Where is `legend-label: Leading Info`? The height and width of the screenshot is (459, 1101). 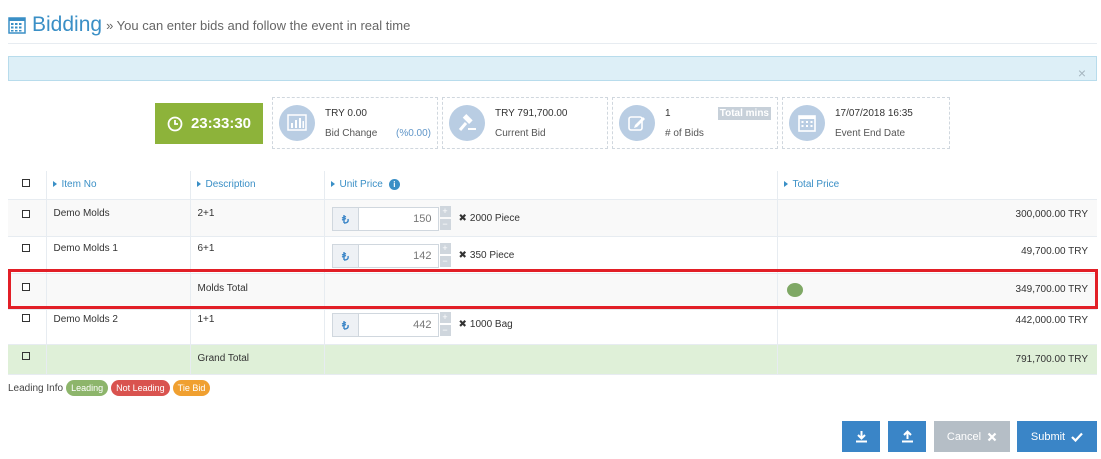
legend-label: Leading Info is located at coordinates (36, 388).